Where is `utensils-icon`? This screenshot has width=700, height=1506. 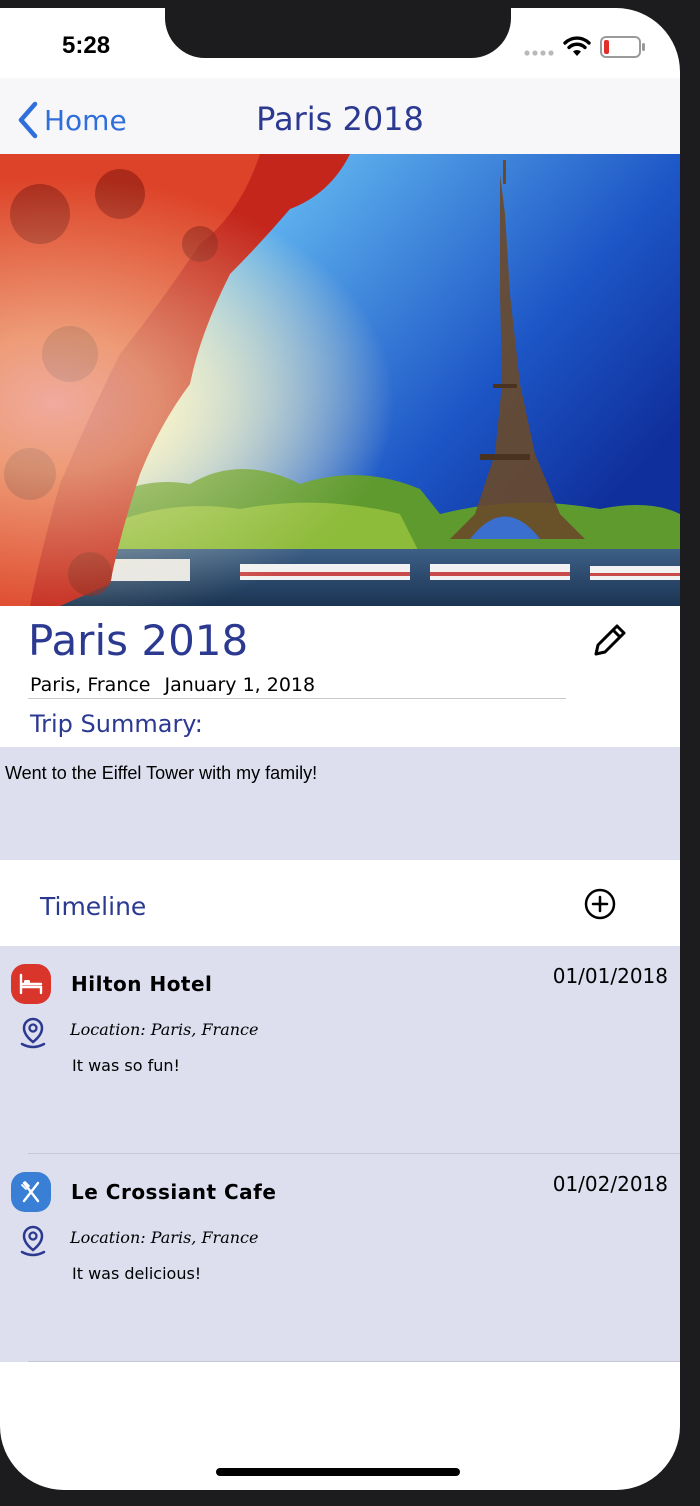 utensils-icon is located at coordinates (31, 1192).